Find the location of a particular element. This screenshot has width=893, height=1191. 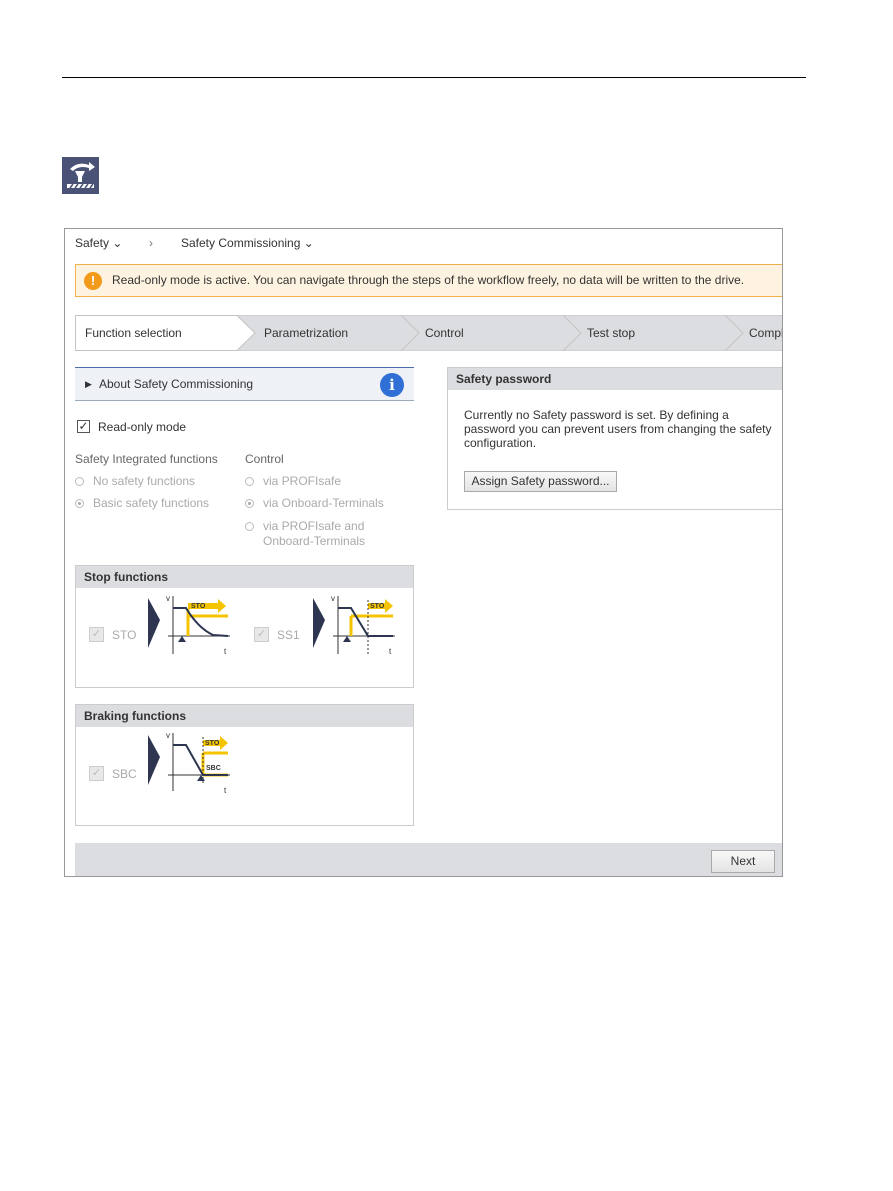

sto-checkbox: ✓ is located at coordinates (96, 634).